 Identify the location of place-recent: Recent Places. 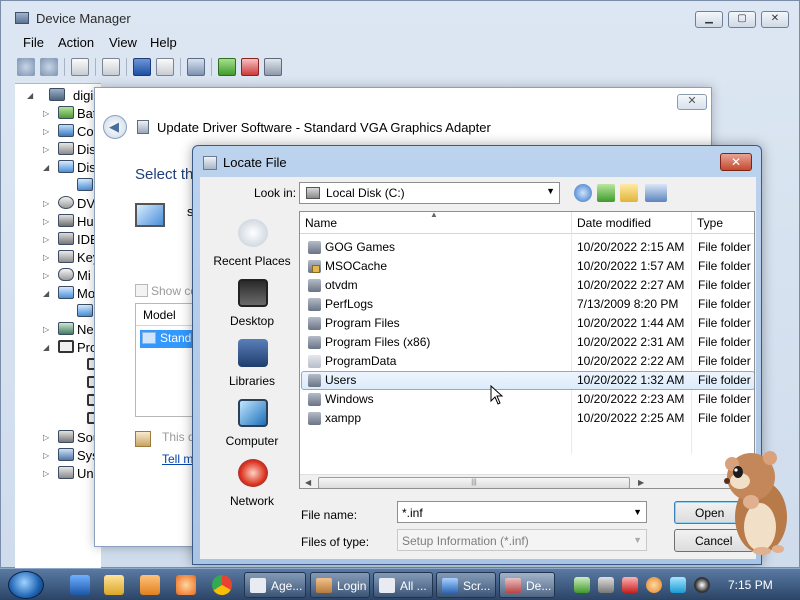
(252, 249).